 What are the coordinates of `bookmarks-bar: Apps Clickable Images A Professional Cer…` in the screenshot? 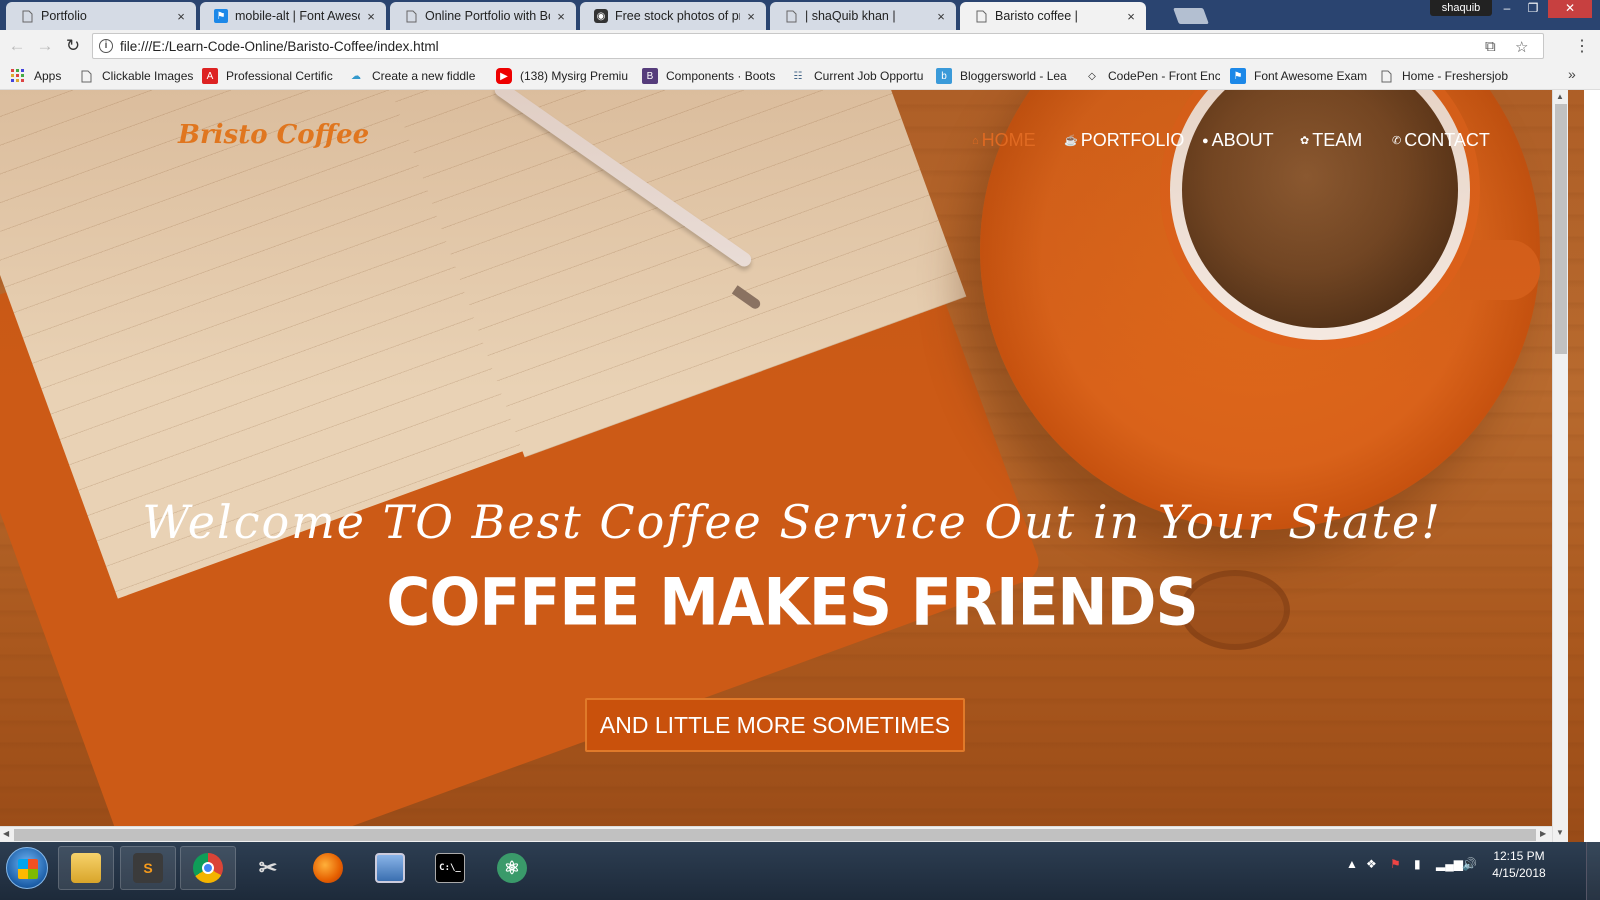 It's located at (800, 76).